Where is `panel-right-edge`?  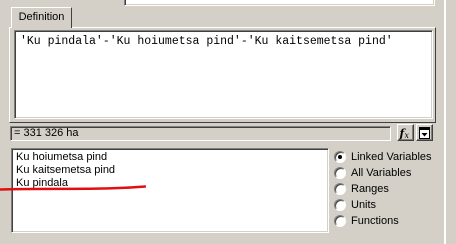 panel-right-edge is located at coordinates (450, 122).